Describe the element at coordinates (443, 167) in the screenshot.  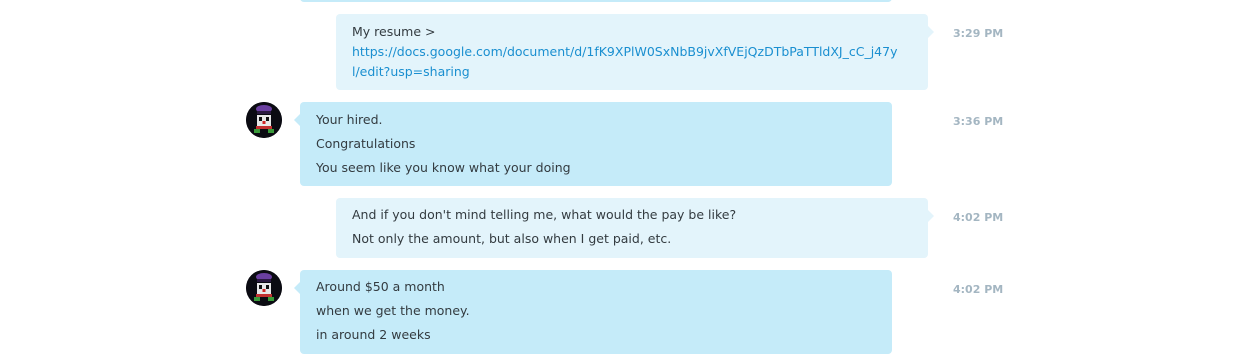
I see `message-text: You seem like you know what your doing` at that location.